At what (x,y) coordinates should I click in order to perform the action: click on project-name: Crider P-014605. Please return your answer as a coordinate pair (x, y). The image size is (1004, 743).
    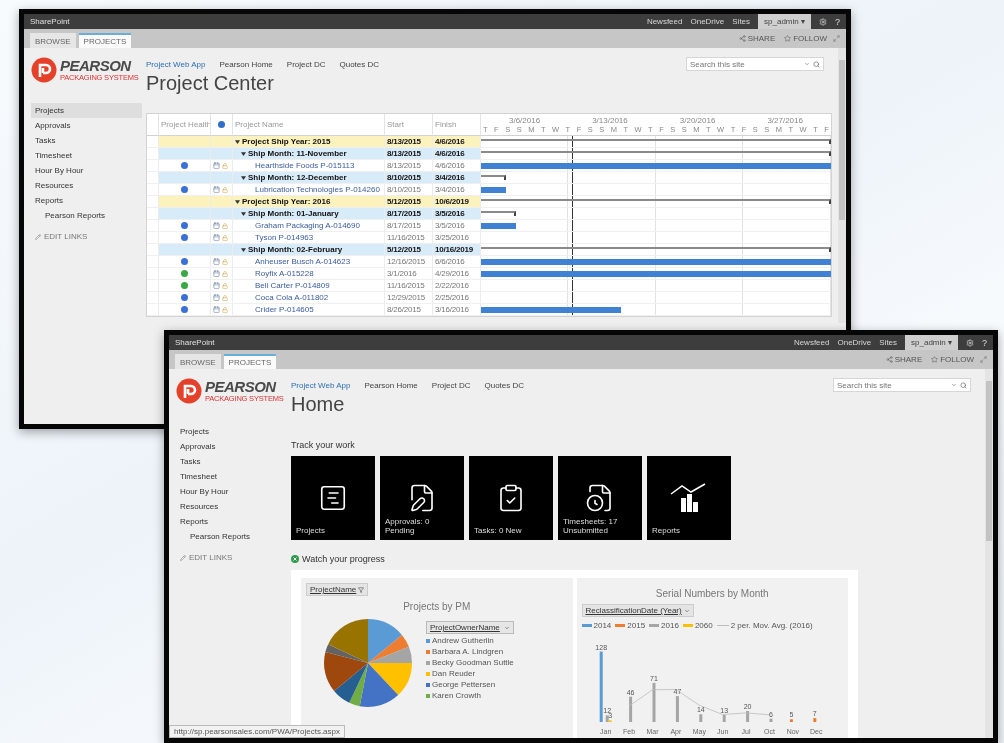
    Looking at the image, I should click on (284, 309).